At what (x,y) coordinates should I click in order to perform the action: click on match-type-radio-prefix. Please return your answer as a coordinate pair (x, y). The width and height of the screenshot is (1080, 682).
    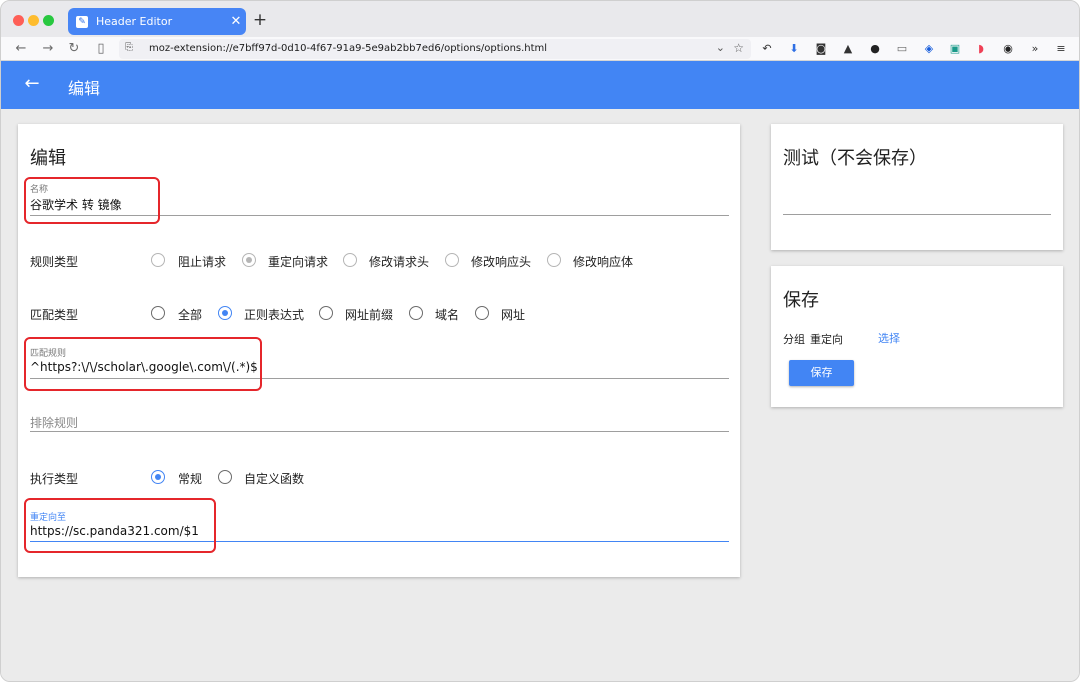
    Looking at the image, I should click on (326, 313).